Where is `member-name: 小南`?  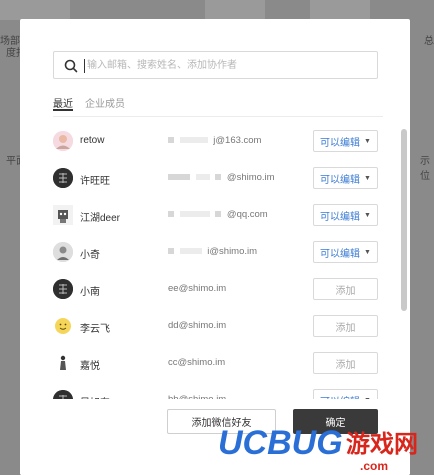 member-name: 小南 is located at coordinates (90, 292).